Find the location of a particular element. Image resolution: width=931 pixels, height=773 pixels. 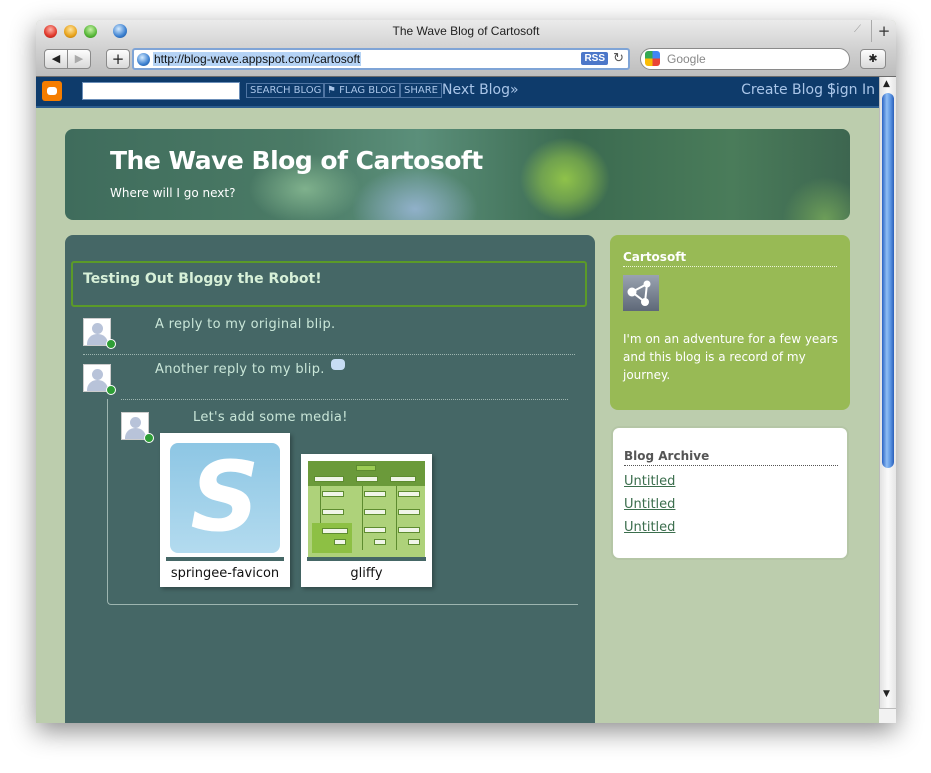

scroll-up-arrow-icon: ▲ is located at coordinates (886, 84).